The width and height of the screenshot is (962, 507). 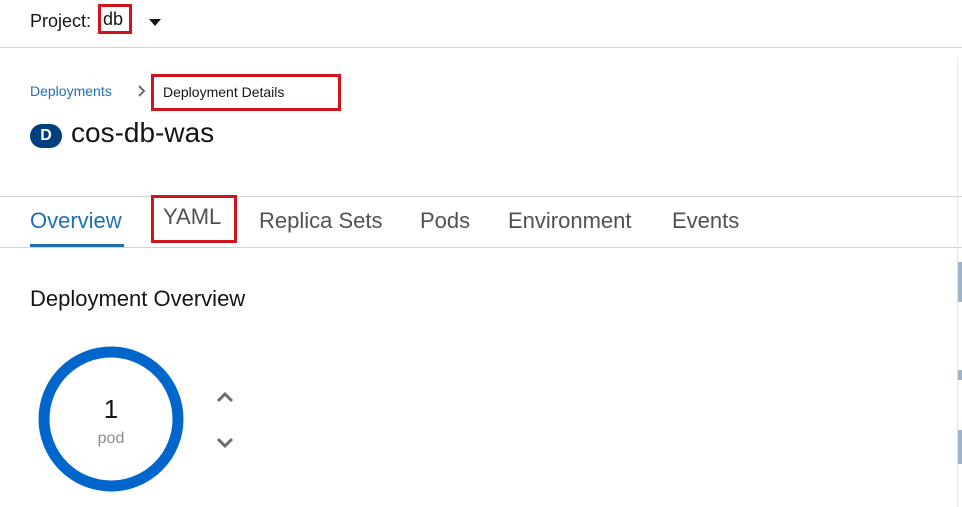 I want to click on pod-unit-label: pod, so click(x=111, y=438).